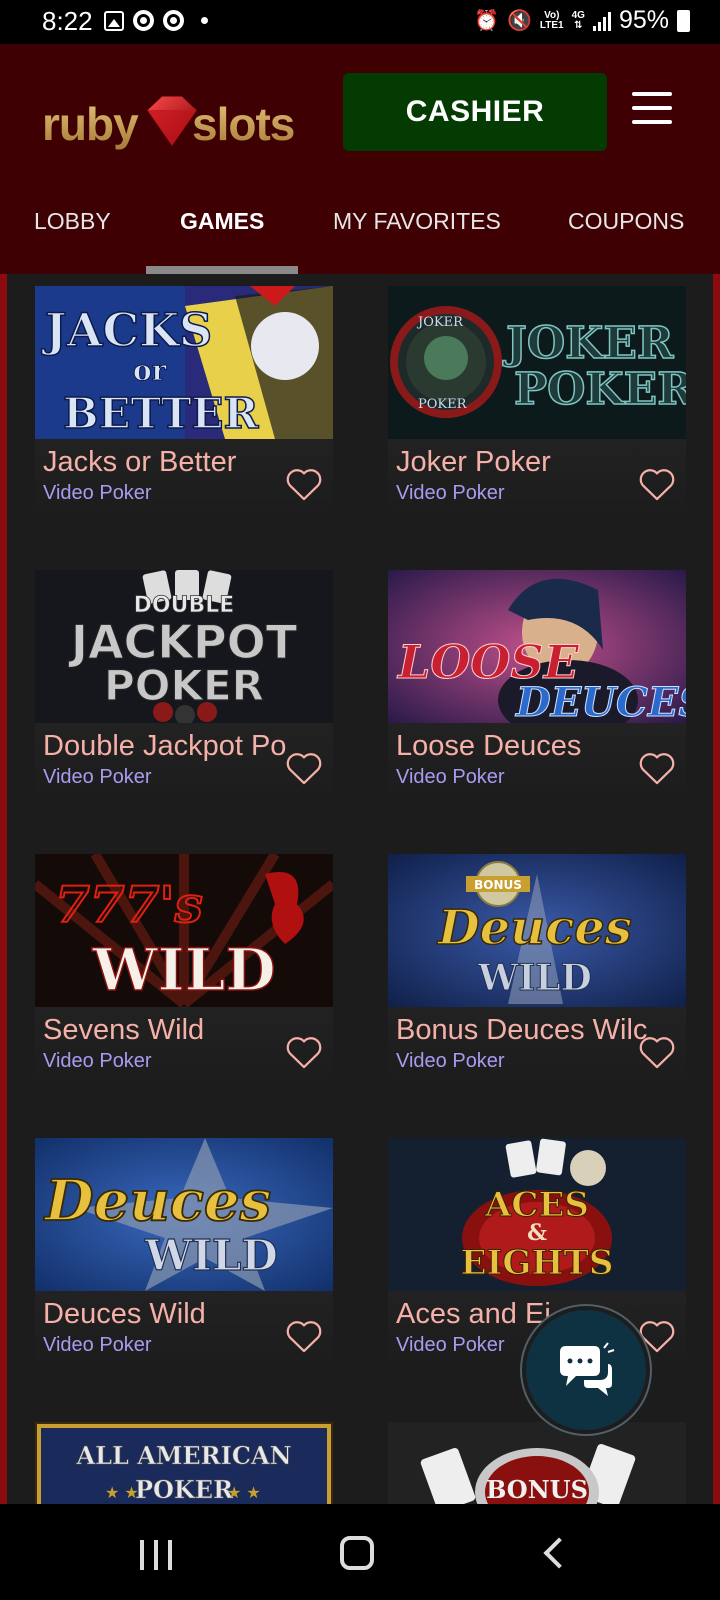  Describe the element at coordinates (156, 20) in the screenshot. I see `notification-icons` at that location.